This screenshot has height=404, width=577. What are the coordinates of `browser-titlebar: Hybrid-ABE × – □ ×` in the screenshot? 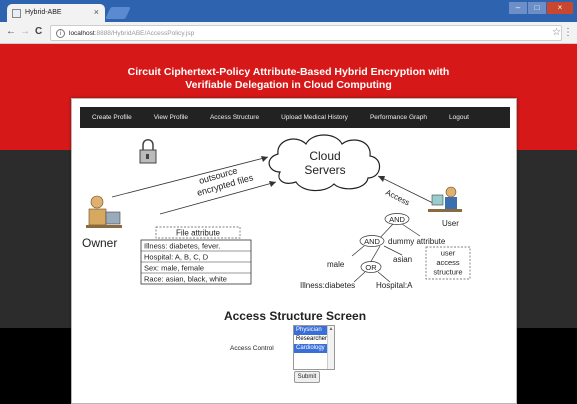 It's located at (288, 11).